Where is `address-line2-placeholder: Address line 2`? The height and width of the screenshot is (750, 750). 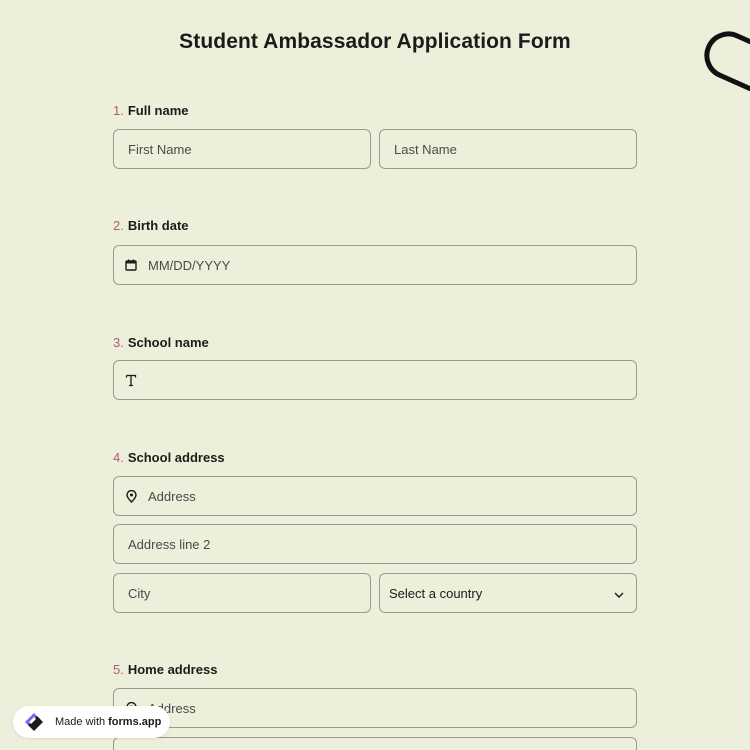
address-line2-placeholder: Address line 2 is located at coordinates (169, 544).